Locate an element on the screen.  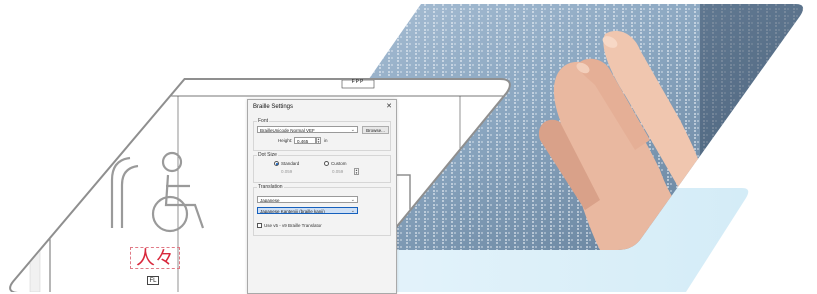
standard-label: Standard is located at coordinates (290, 163).